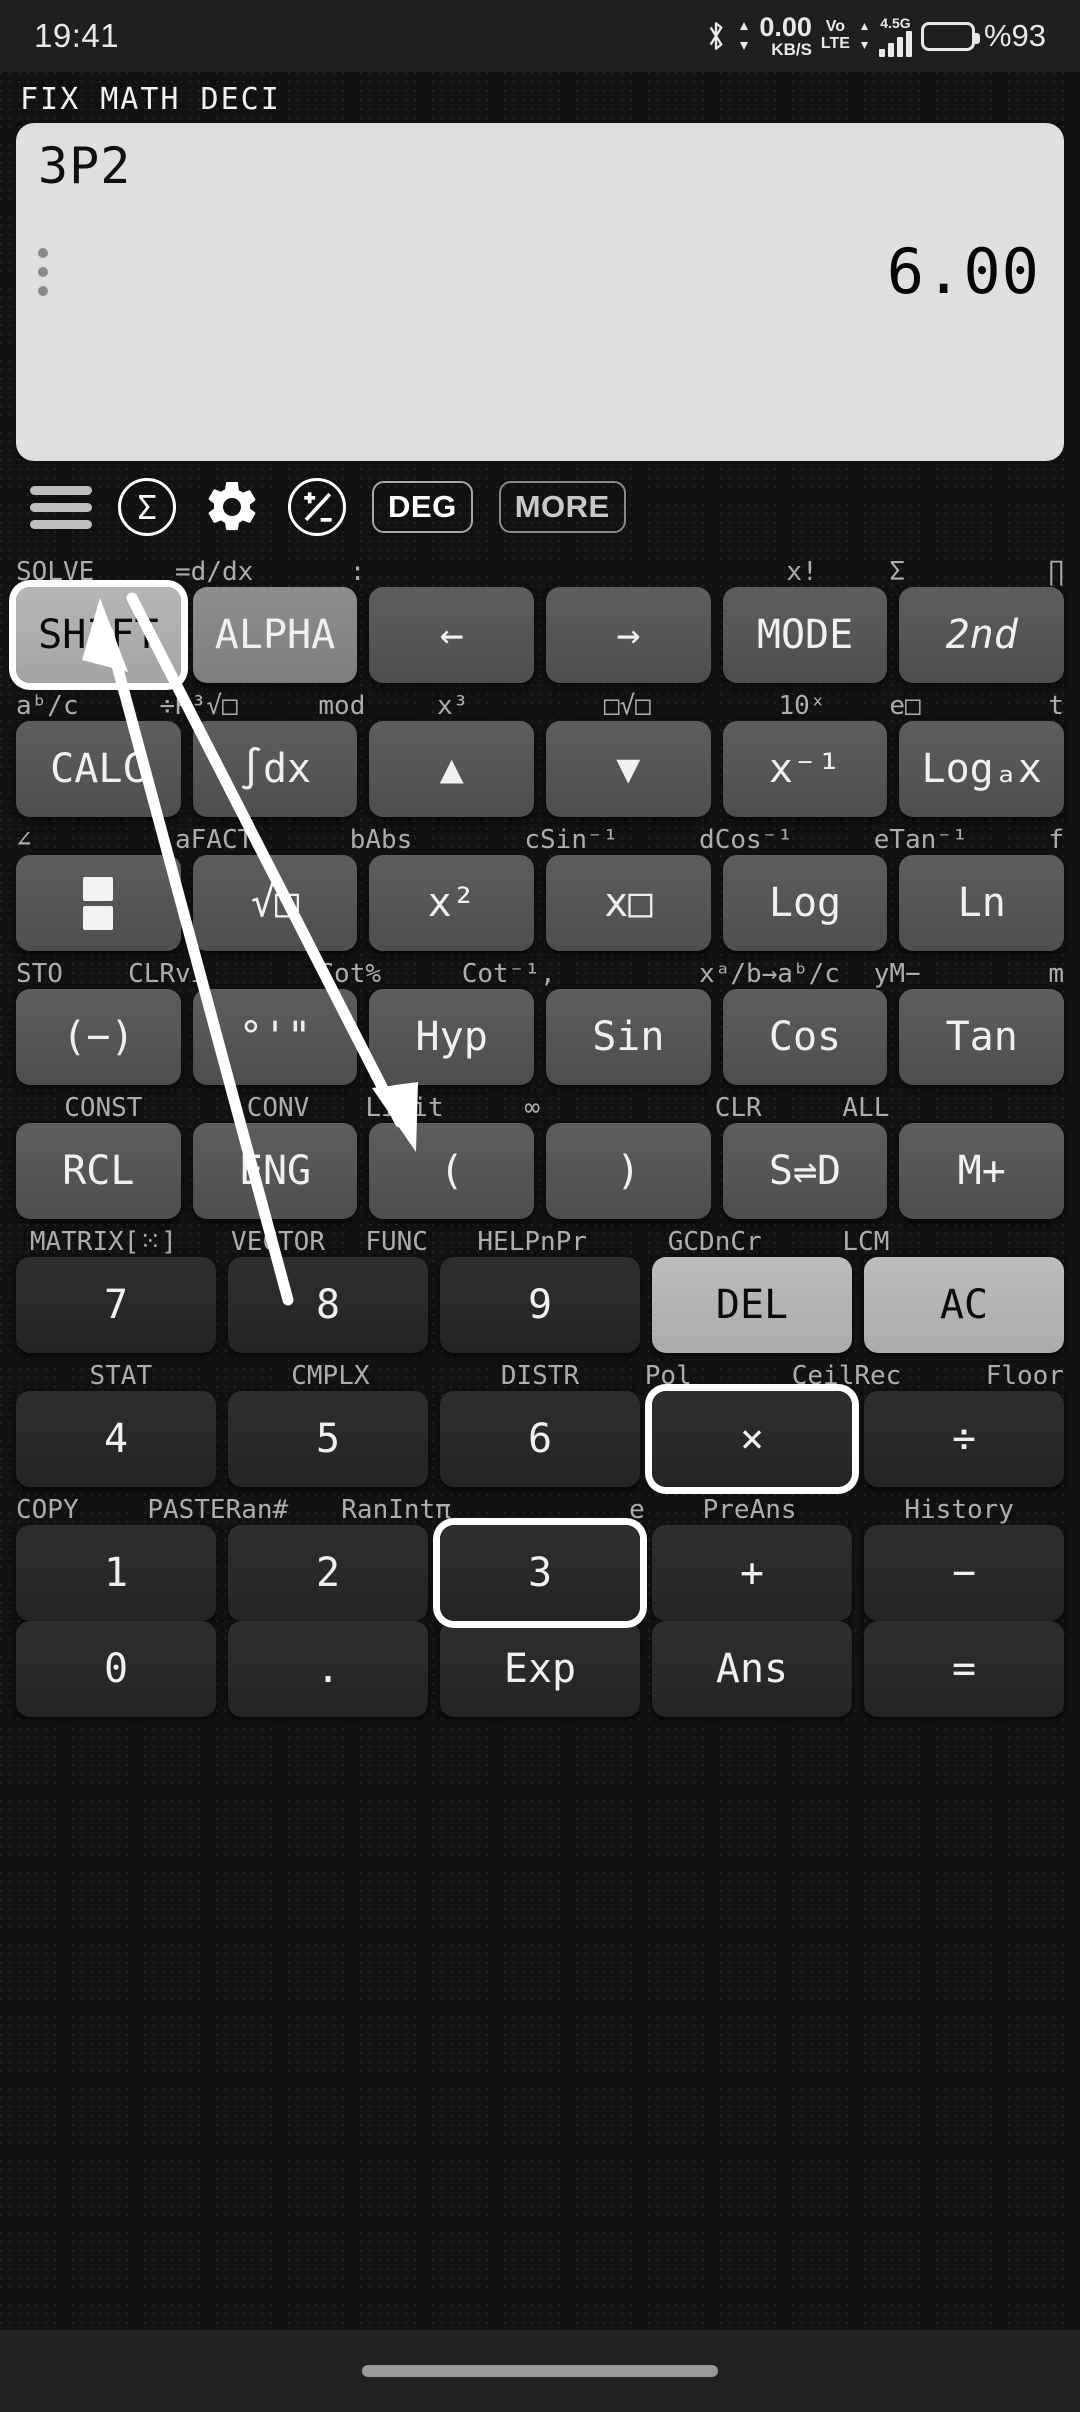  What do you see at coordinates (959, 1376) in the screenshot?
I see `key-secondary-label: Rec Floor` at bounding box center [959, 1376].